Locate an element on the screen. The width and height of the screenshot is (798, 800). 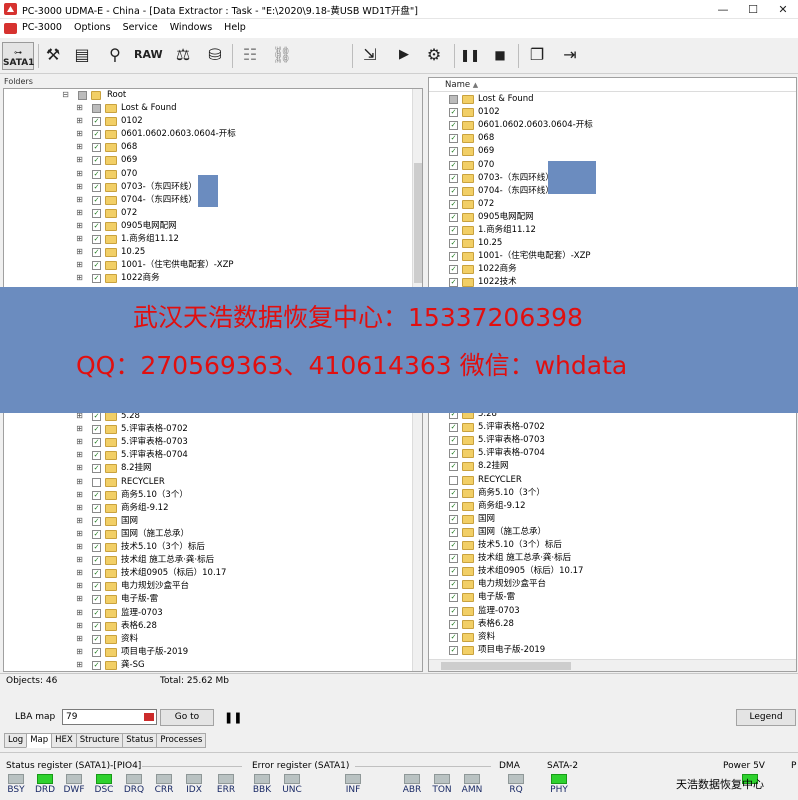
sata-port-button: ⊶ SATA1 is located at coordinates (18, 56).